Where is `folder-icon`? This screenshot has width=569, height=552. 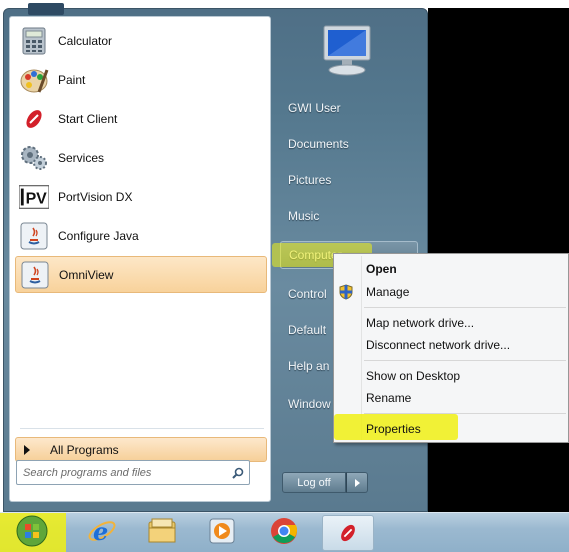 folder-icon is located at coordinates (162, 533).